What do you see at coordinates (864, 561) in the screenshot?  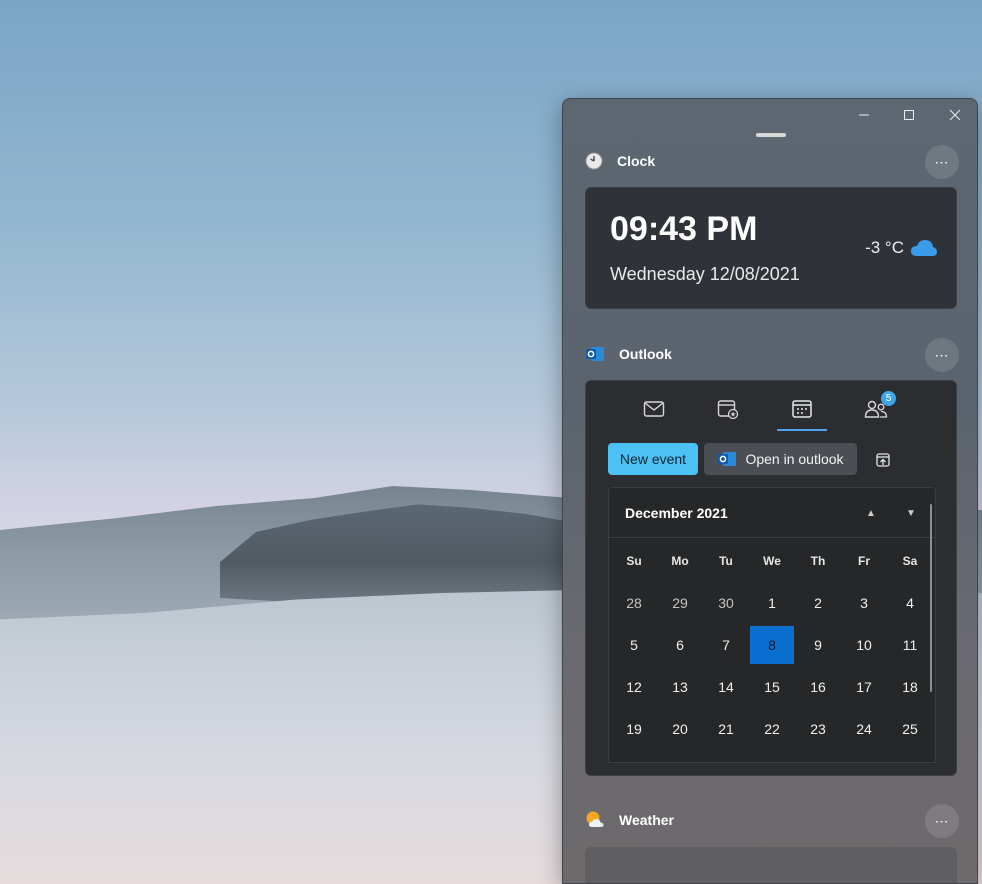 I see `weekday-header: Fr` at bounding box center [864, 561].